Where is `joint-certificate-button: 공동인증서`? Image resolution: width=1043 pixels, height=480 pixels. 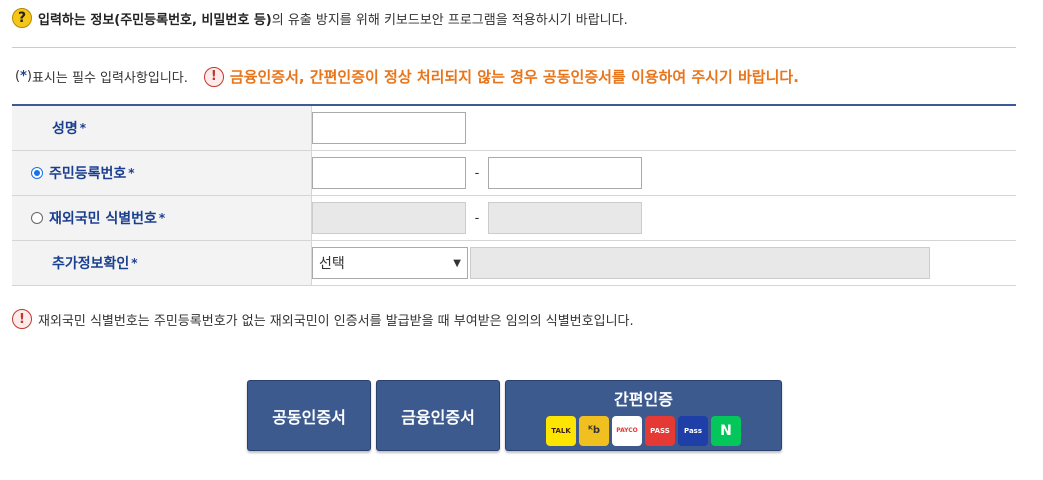 joint-certificate-button: 공동인증서 is located at coordinates (309, 415).